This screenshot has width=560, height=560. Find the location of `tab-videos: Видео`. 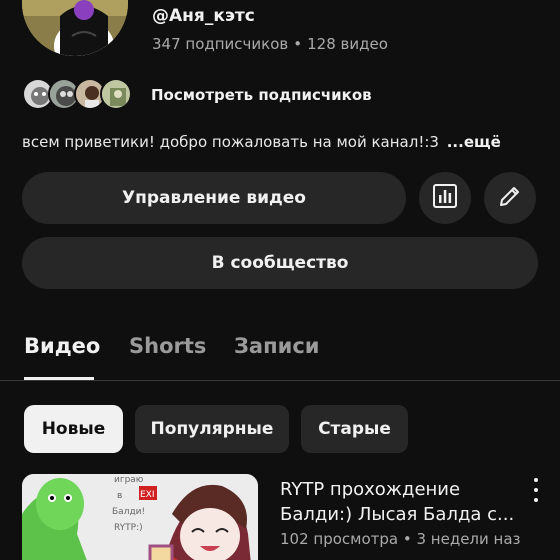

tab-videos: Видео is located at coordinates (62, 346).